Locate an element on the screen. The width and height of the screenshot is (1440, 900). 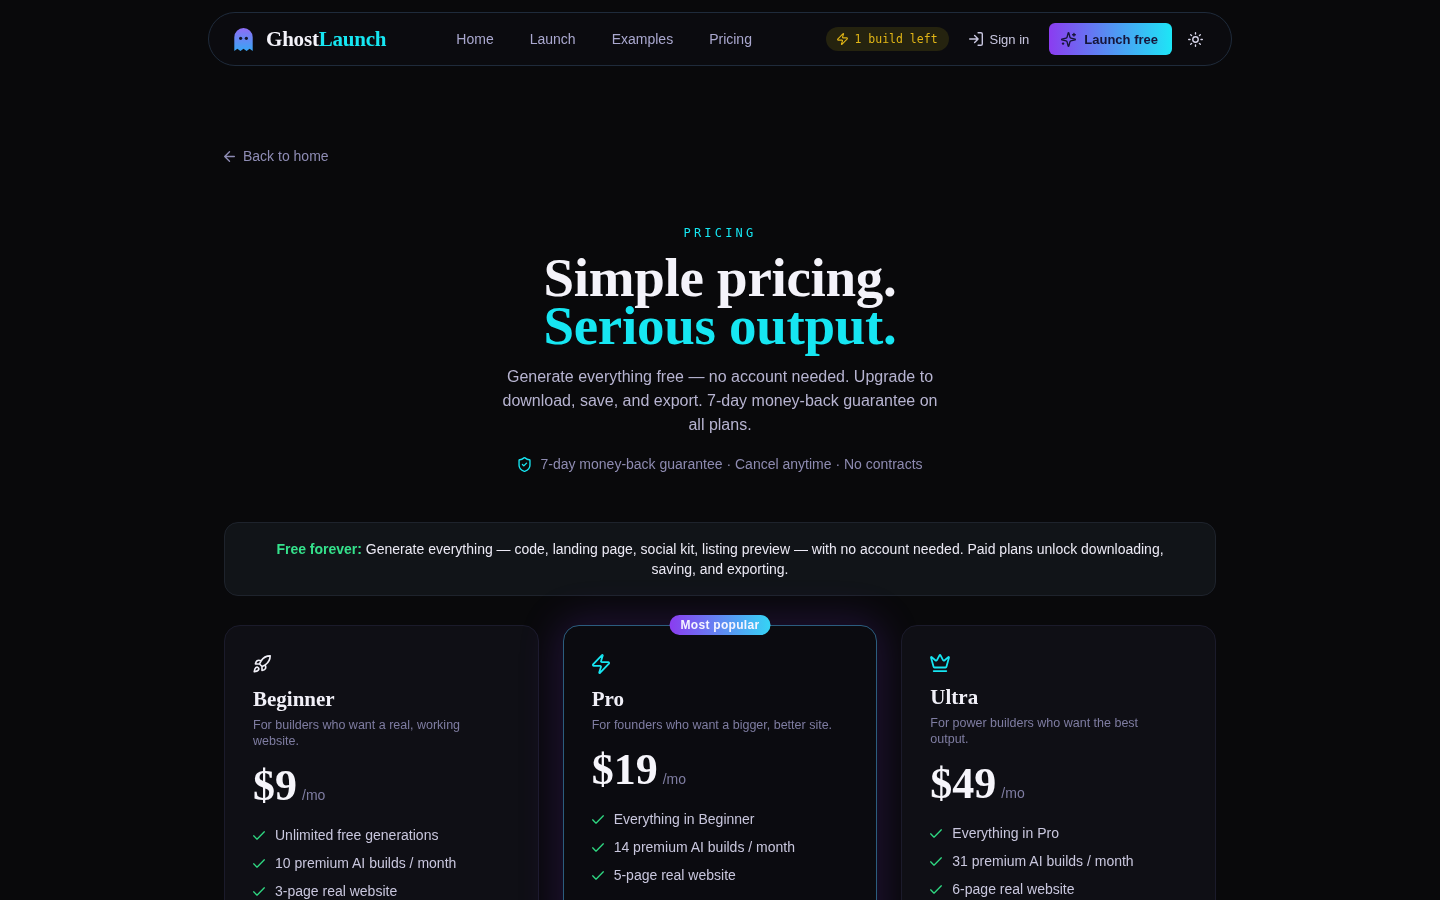
subtitle-text: Generate everything free — no account needed. Upgrade to download, save, and export. 7-day money-back guarantee on all plans. is located at coordinates (720, 401).